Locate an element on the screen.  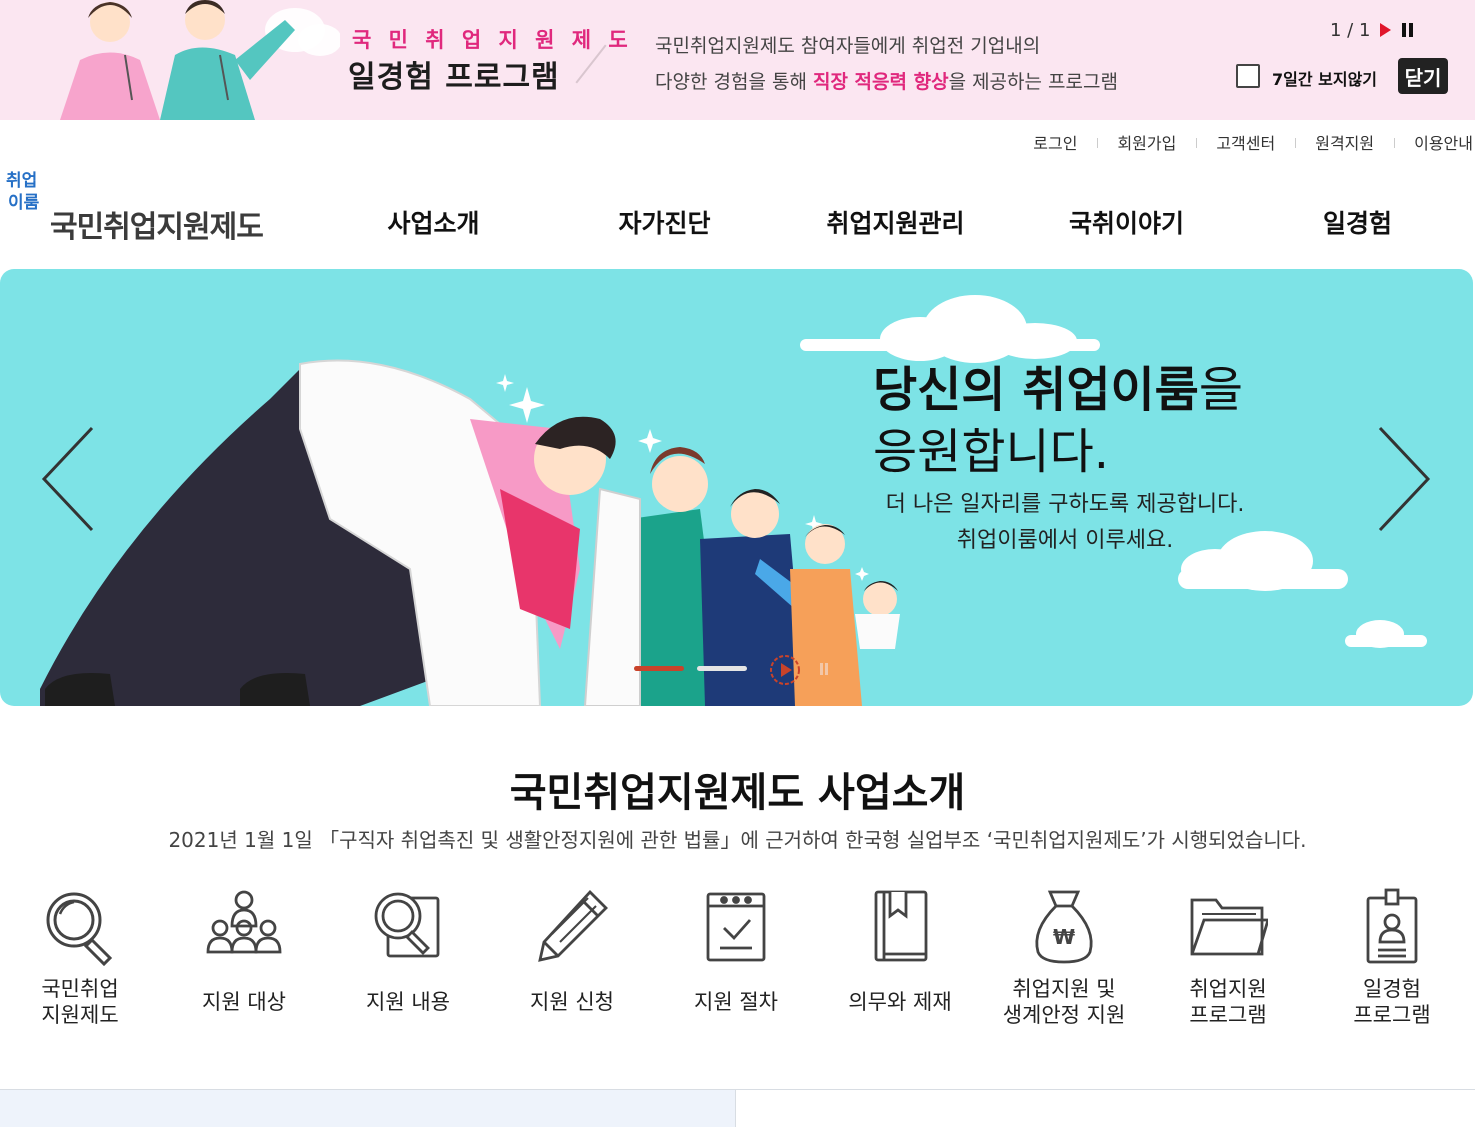
hide-7days-label: 7일간 보지않기 is located at coordinates (1324, 78).